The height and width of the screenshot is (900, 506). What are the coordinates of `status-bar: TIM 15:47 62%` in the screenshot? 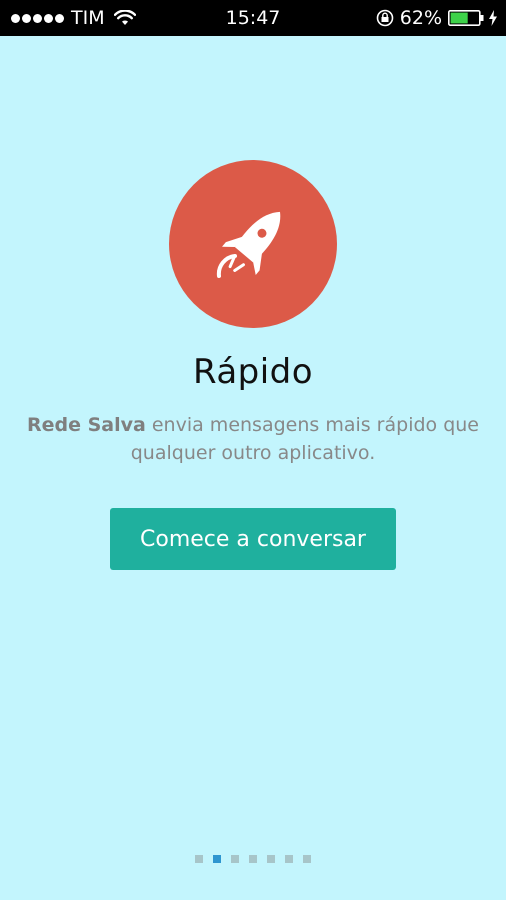 It's located at (253, 18).